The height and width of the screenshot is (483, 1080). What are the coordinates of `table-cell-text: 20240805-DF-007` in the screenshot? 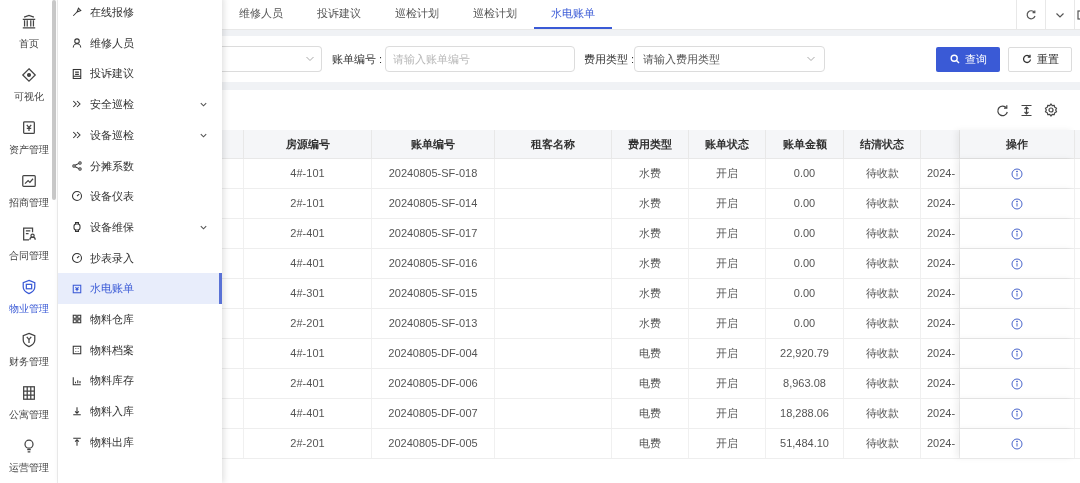 It's located at (433, 414).